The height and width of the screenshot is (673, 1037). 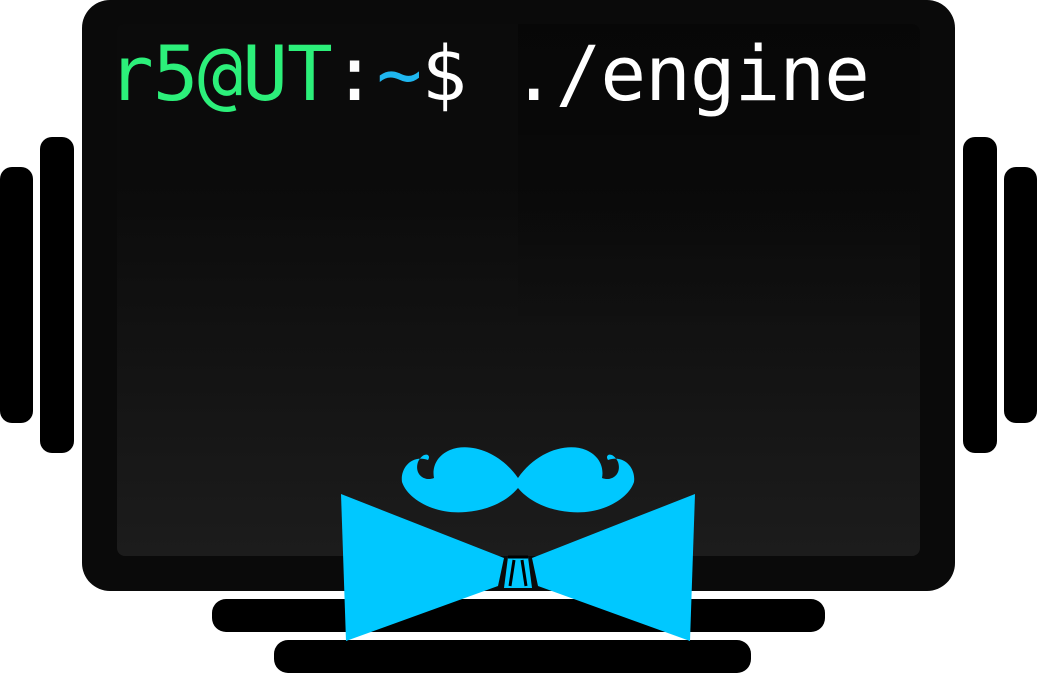 I want to click on mustache-icon, so click(x=518, y=480).